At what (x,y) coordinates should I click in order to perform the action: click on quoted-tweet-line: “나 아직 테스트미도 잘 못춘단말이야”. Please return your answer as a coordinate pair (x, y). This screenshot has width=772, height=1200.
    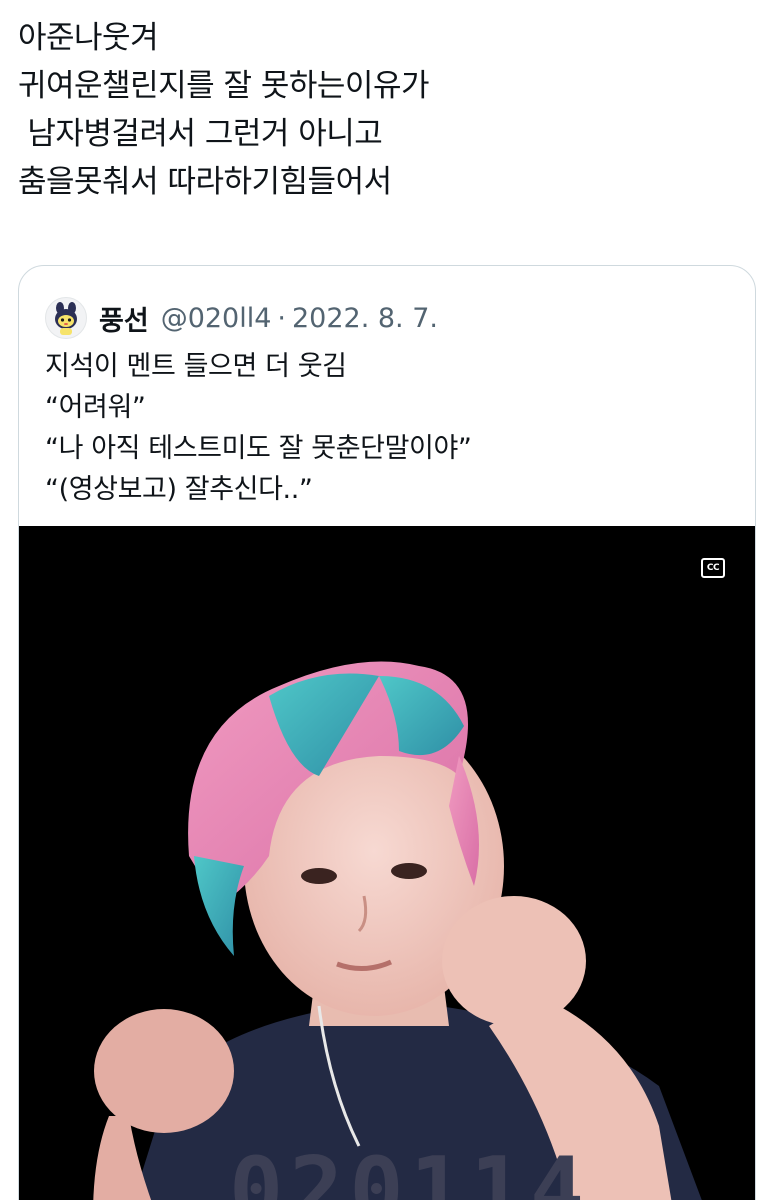
    Looking at the image, I should click on (258, 448).